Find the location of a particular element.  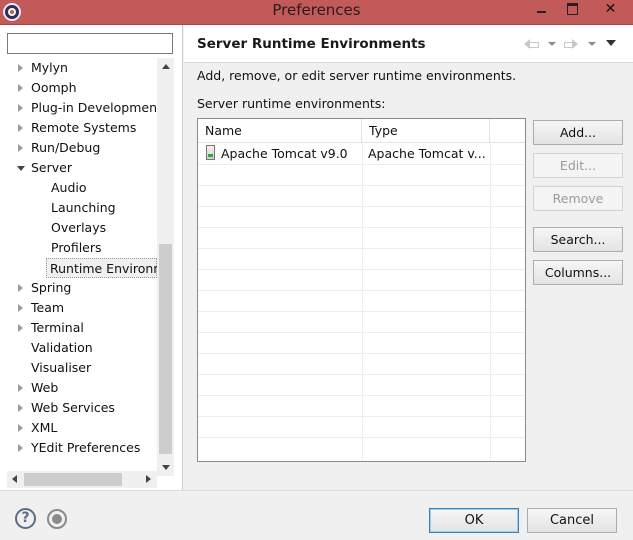

server-runtime-icon is located at coordinates (210, 152).